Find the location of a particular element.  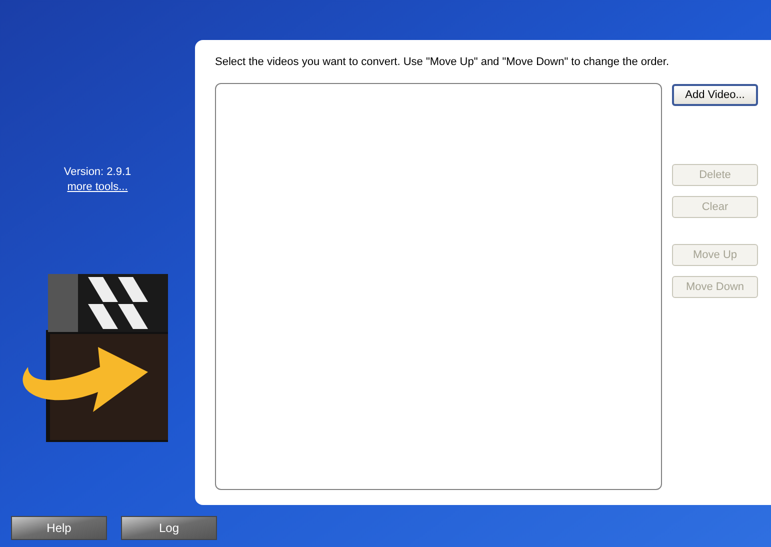

bottom-button: Log is located at coordinates (169, 528).